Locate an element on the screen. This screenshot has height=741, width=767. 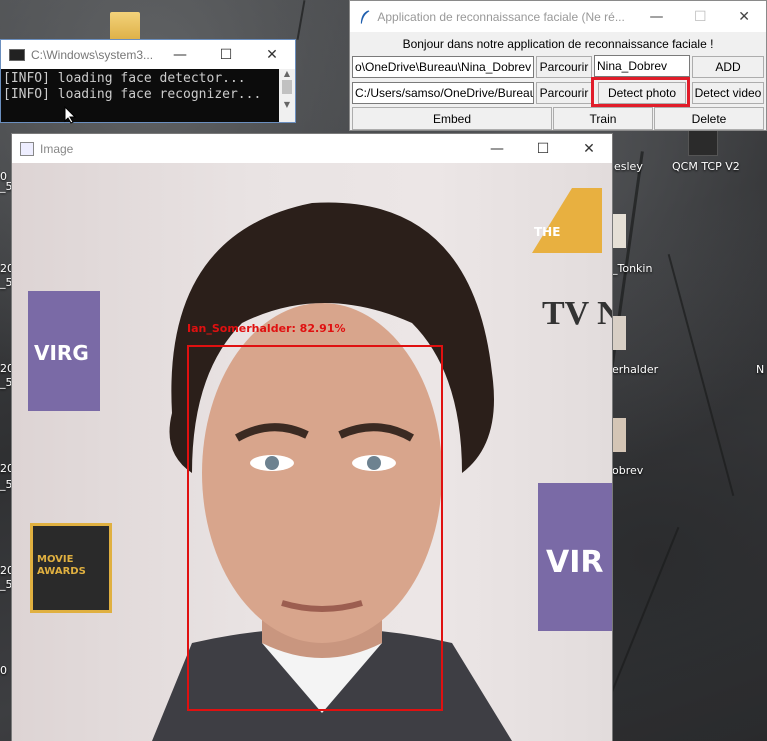
delete-button: Delete is located at coordinates (709, 118).